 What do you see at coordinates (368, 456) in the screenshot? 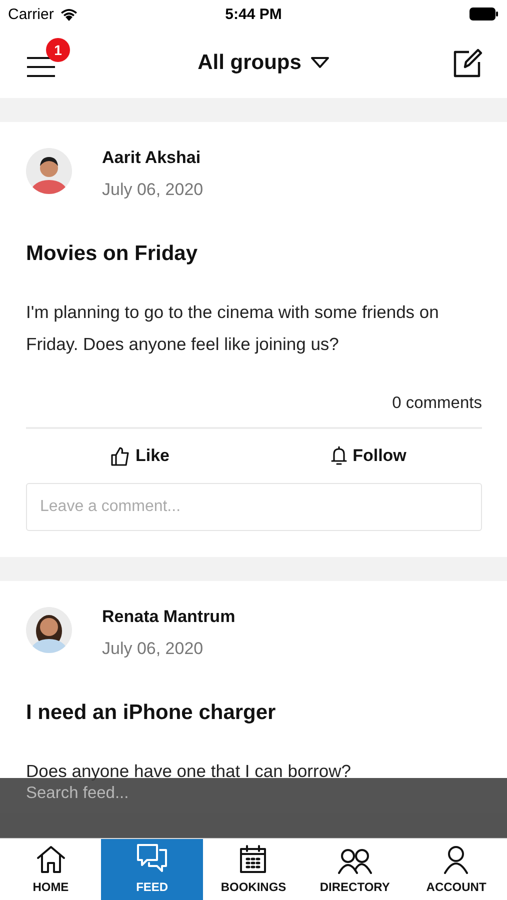
I see `follow-button: Follow` at bounding box center [368, 456].